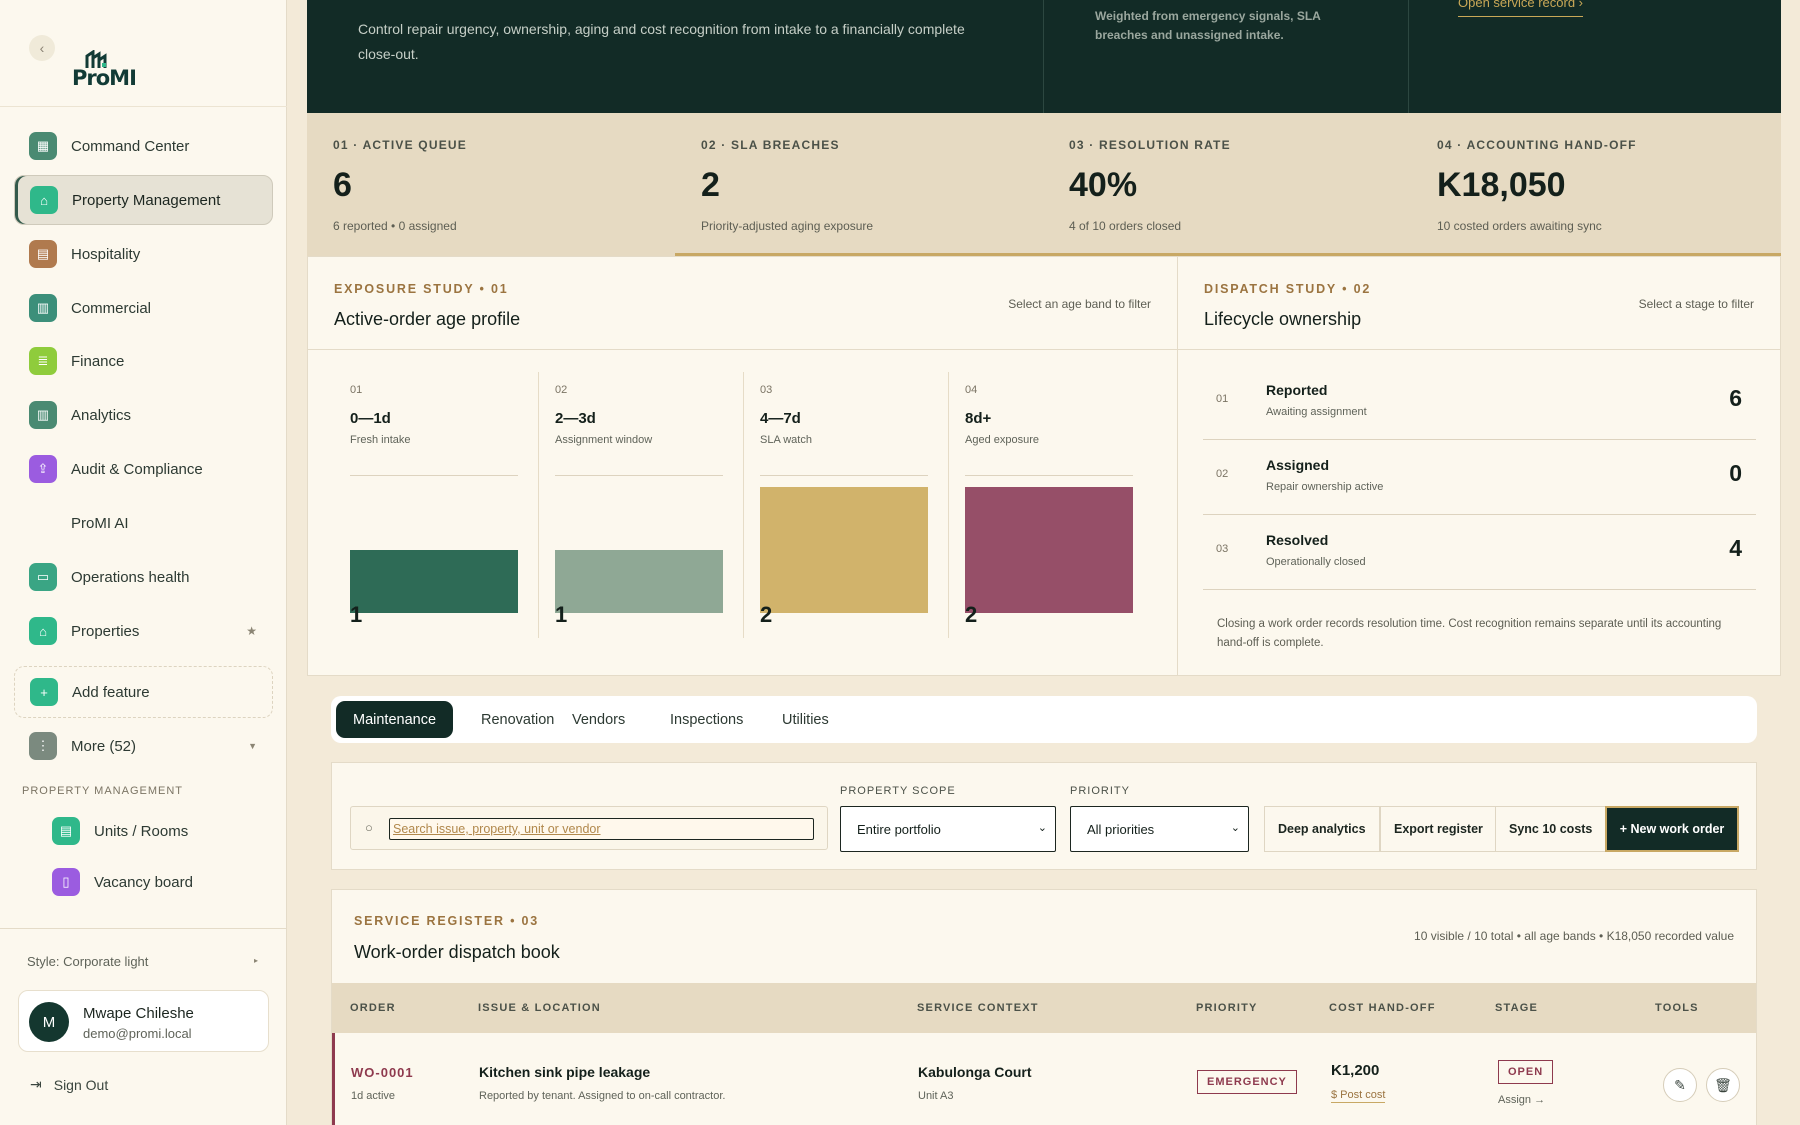  I want to click on stage-row: 02 Assigned Repair ownership active 0, so click(1479, 477).